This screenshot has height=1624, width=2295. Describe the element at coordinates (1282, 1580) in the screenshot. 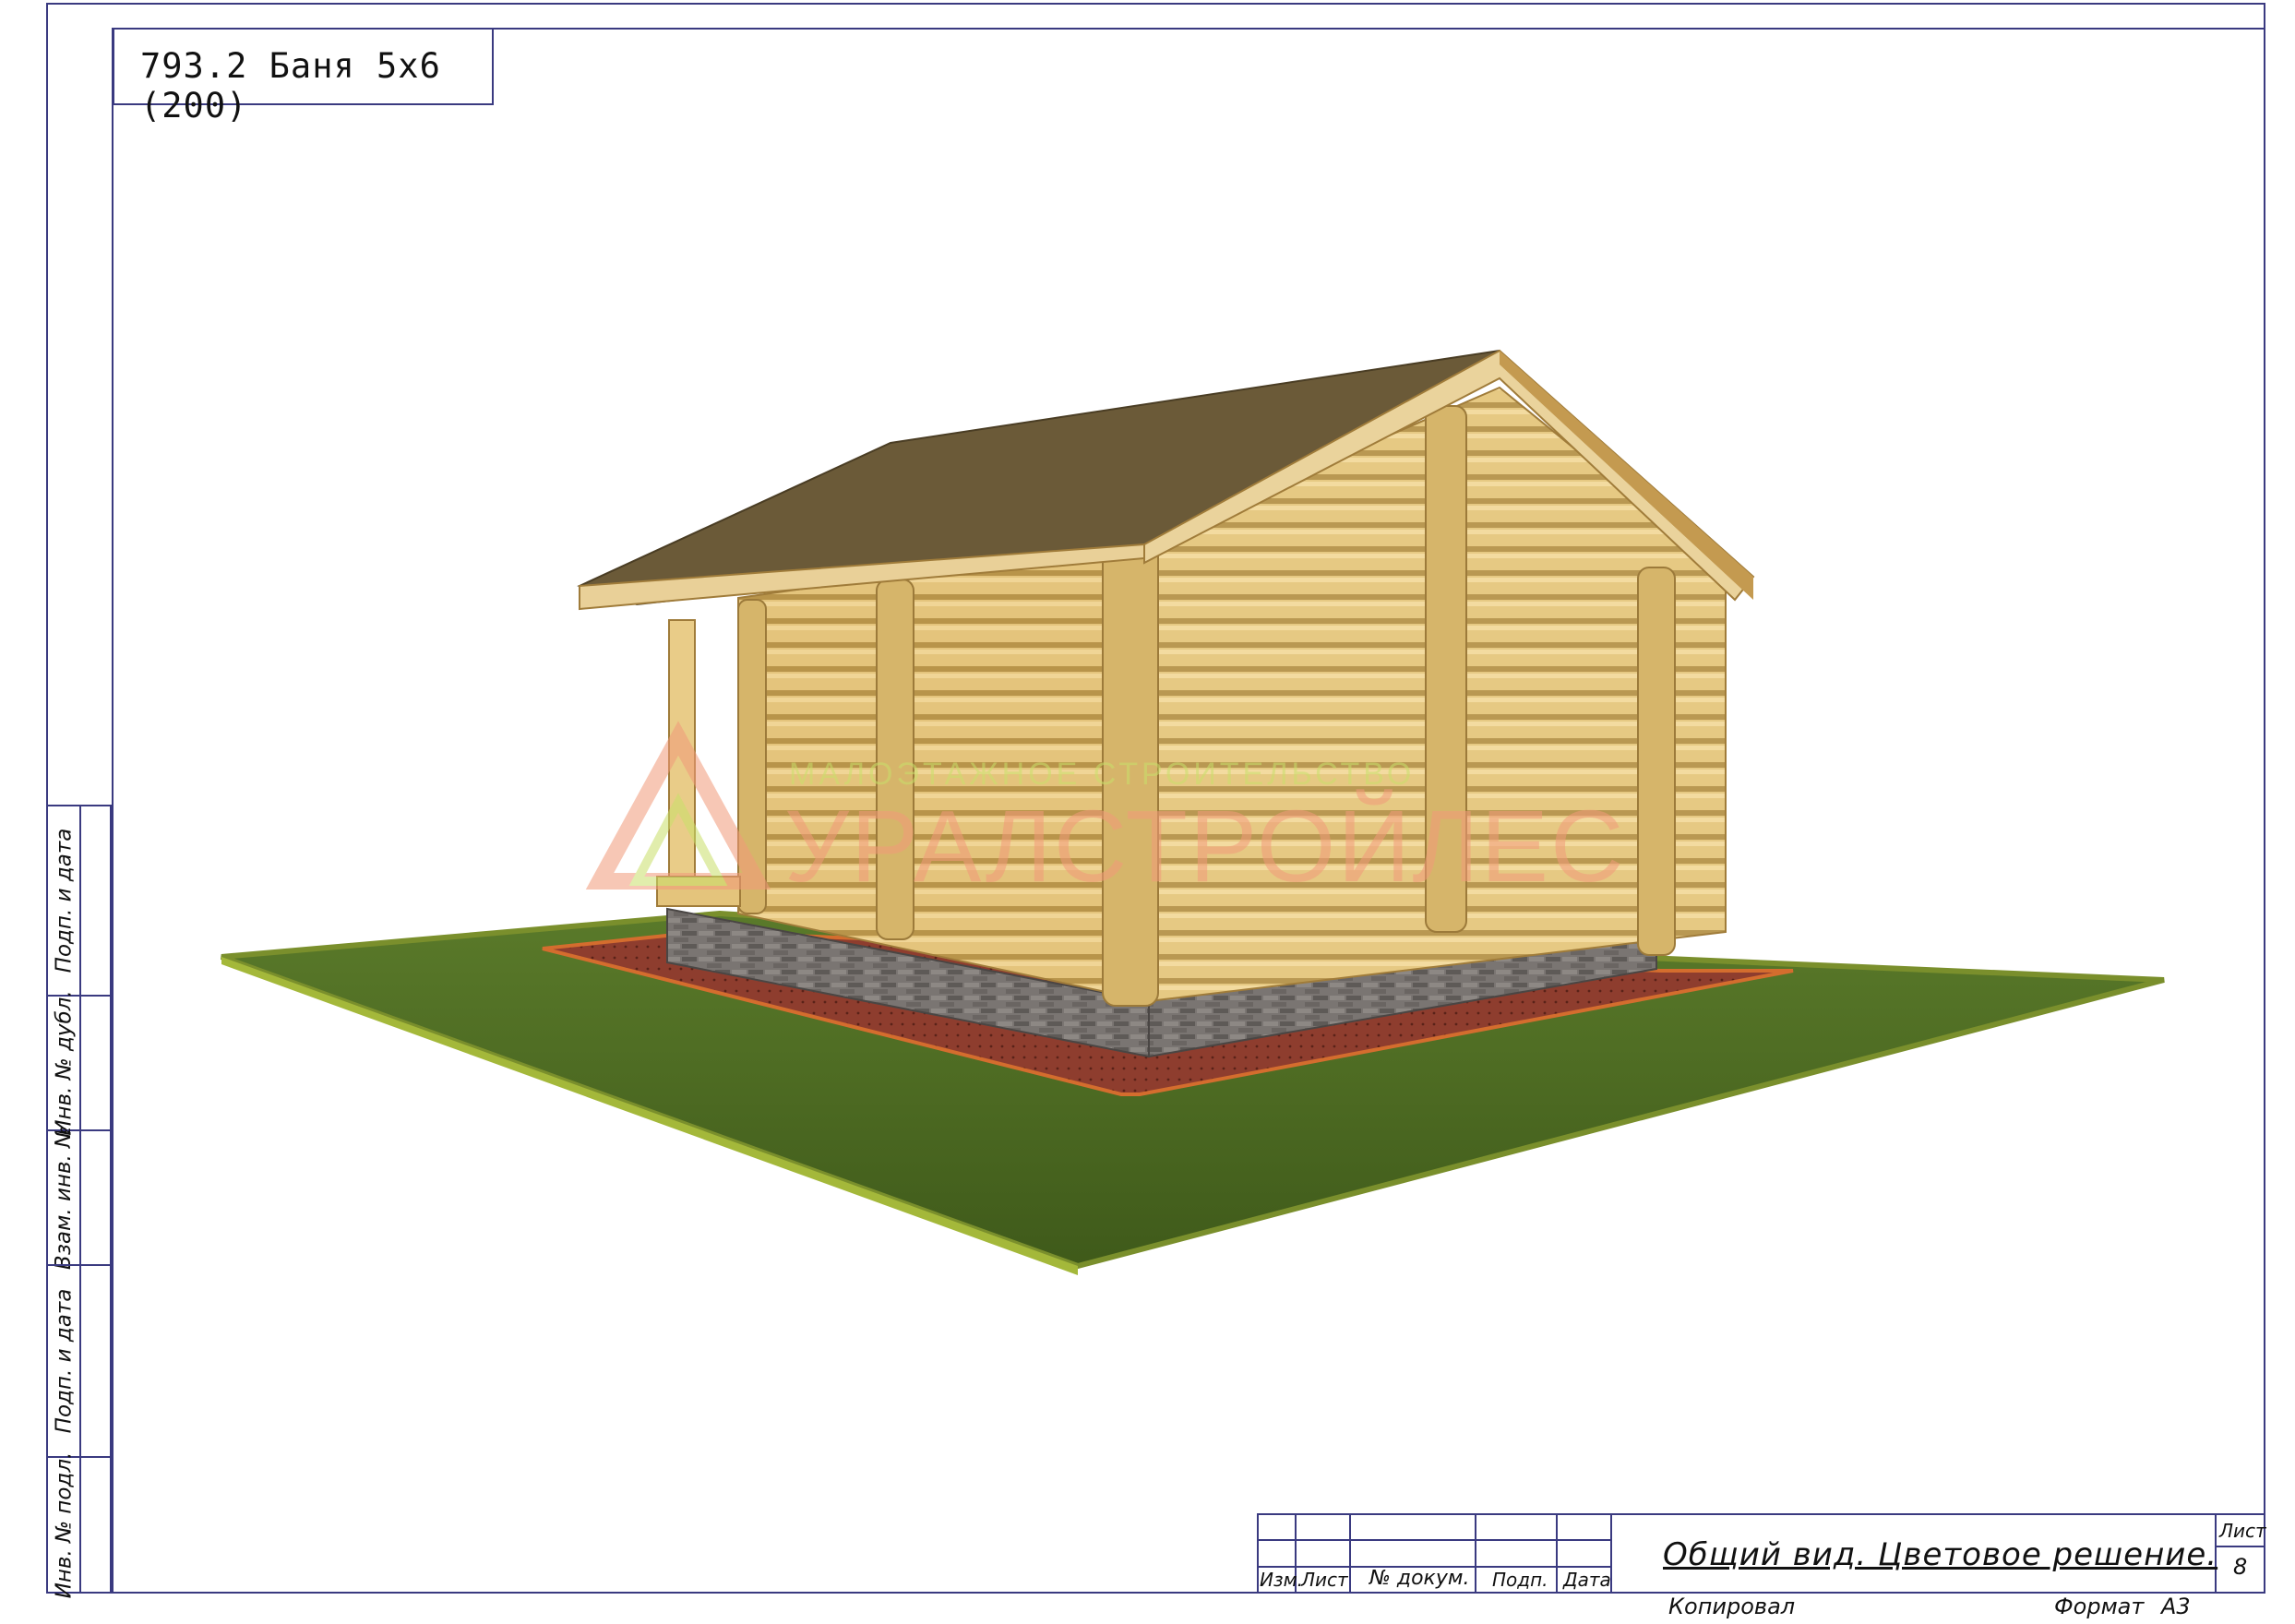

I see `header-change: Изм.` at that location.